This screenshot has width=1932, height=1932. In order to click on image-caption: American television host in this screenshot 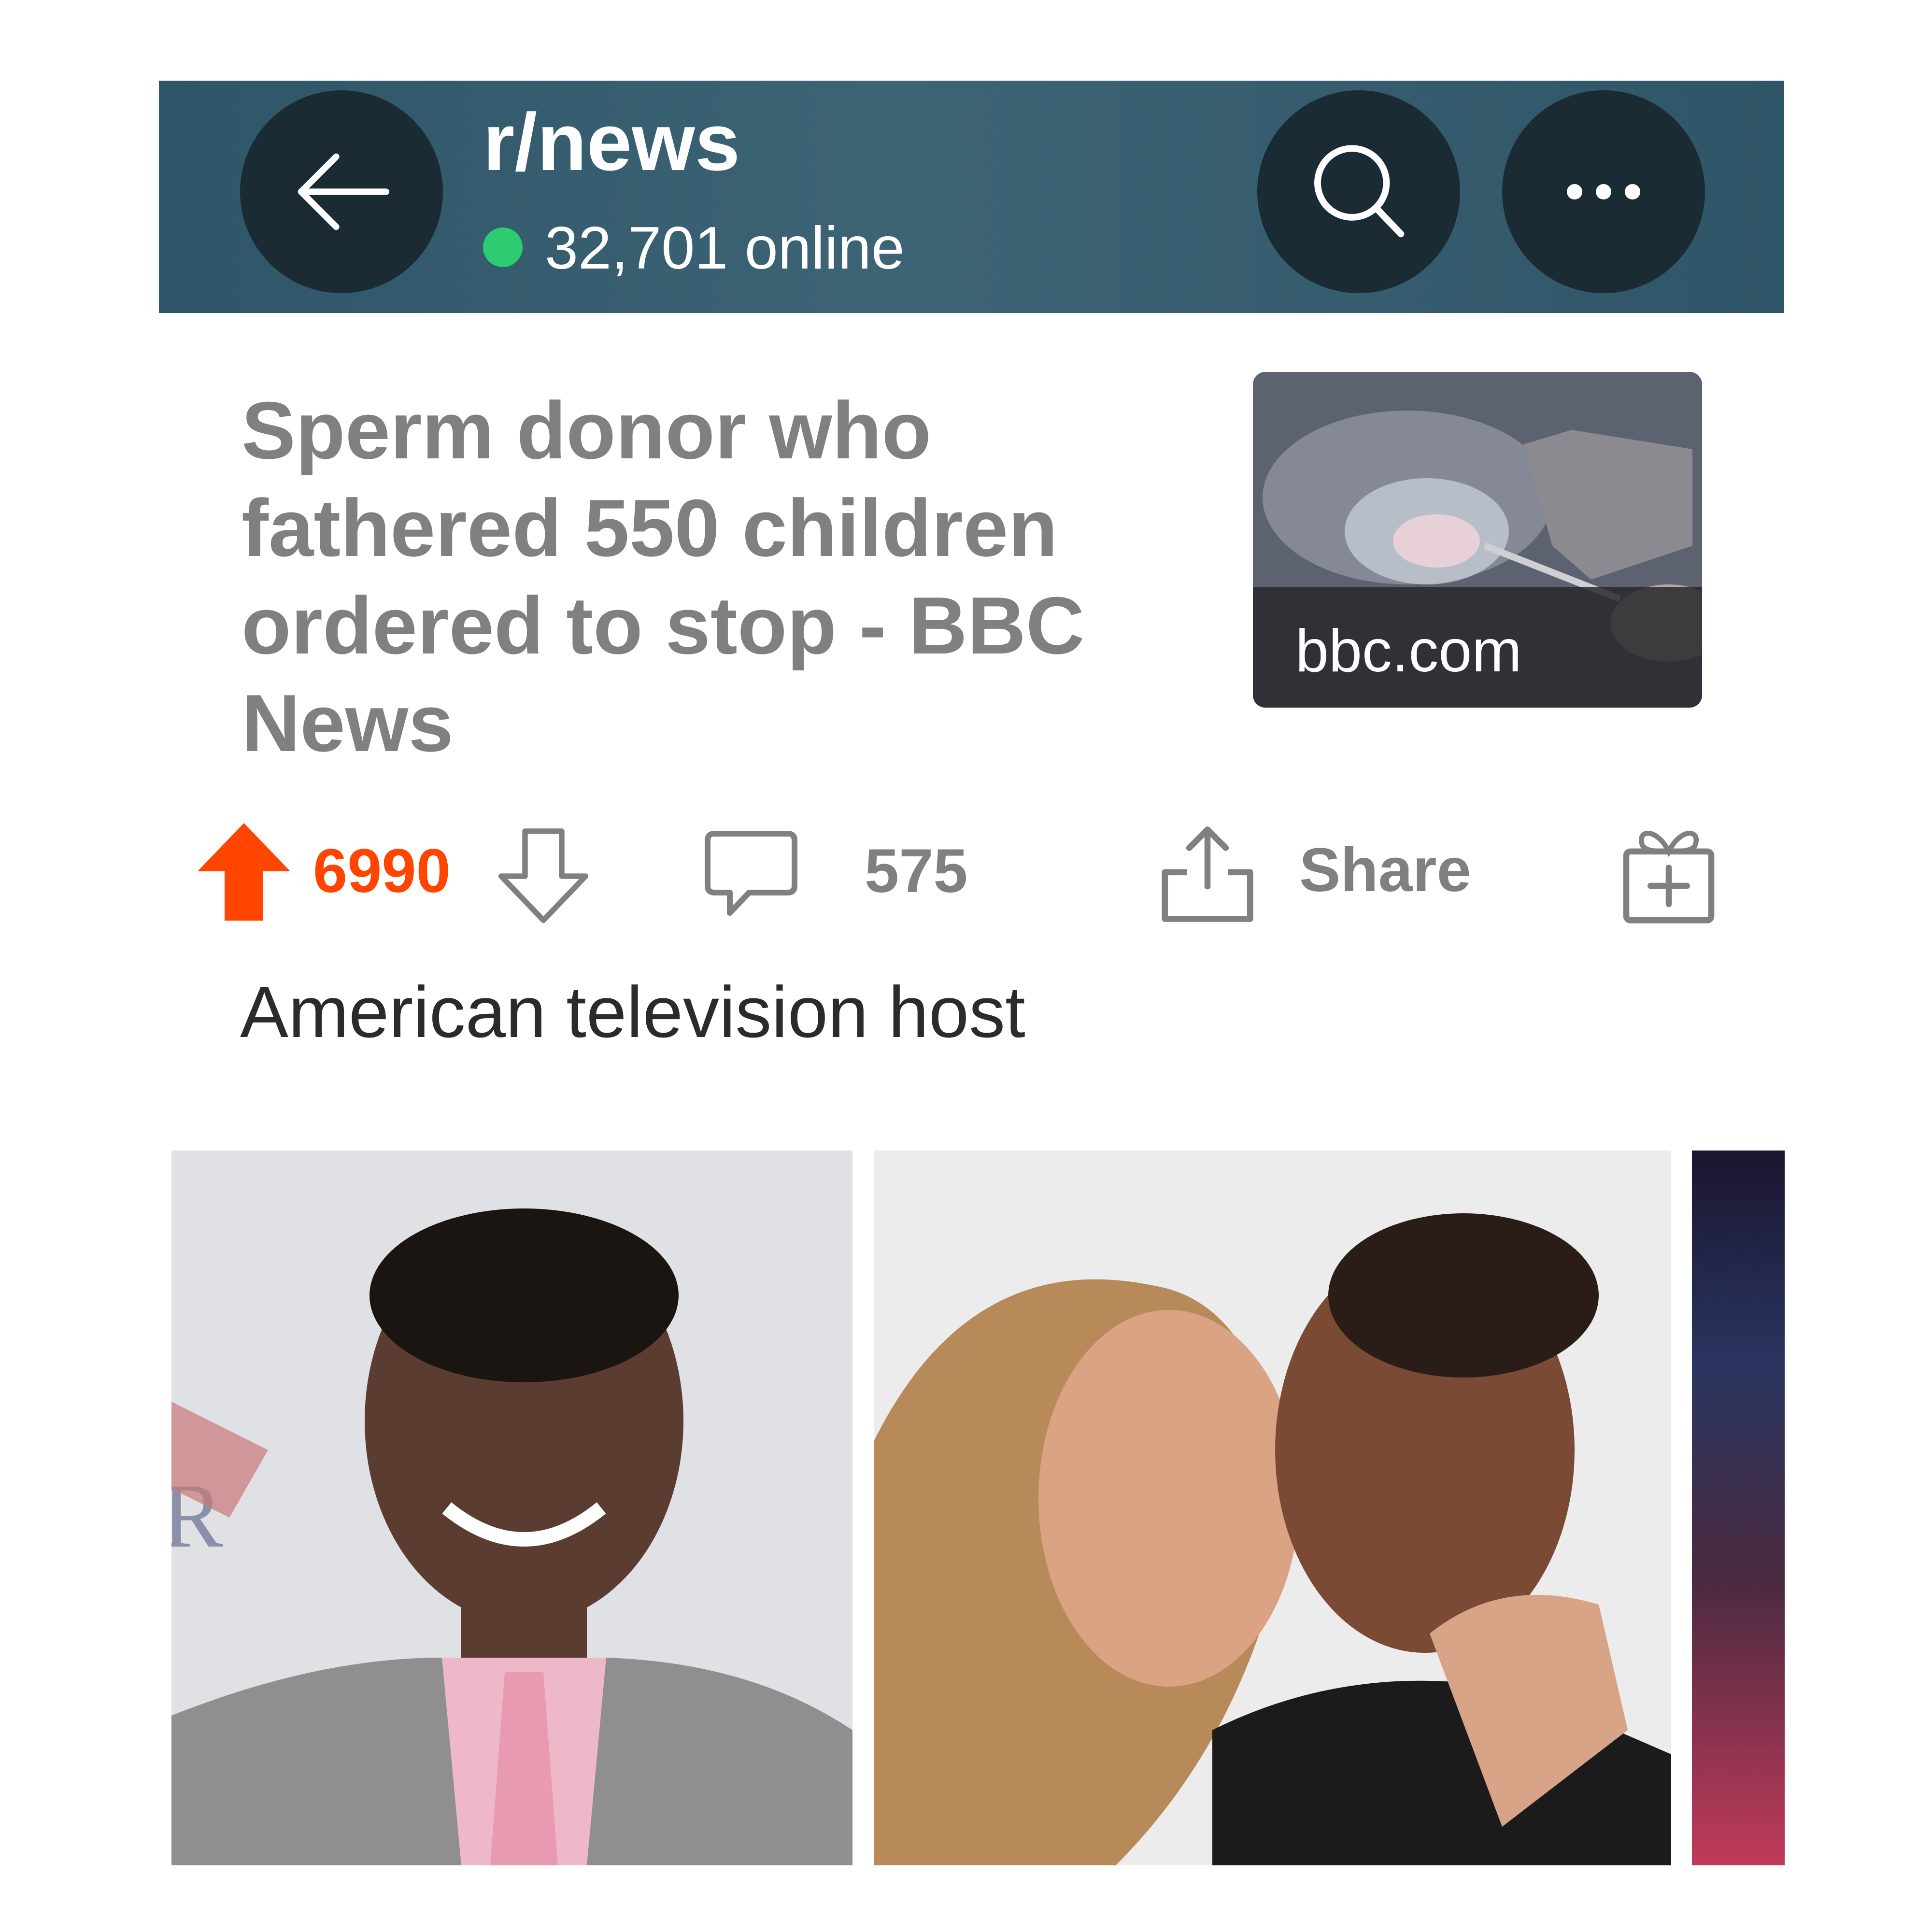, I will do `click(632, 1011)`.